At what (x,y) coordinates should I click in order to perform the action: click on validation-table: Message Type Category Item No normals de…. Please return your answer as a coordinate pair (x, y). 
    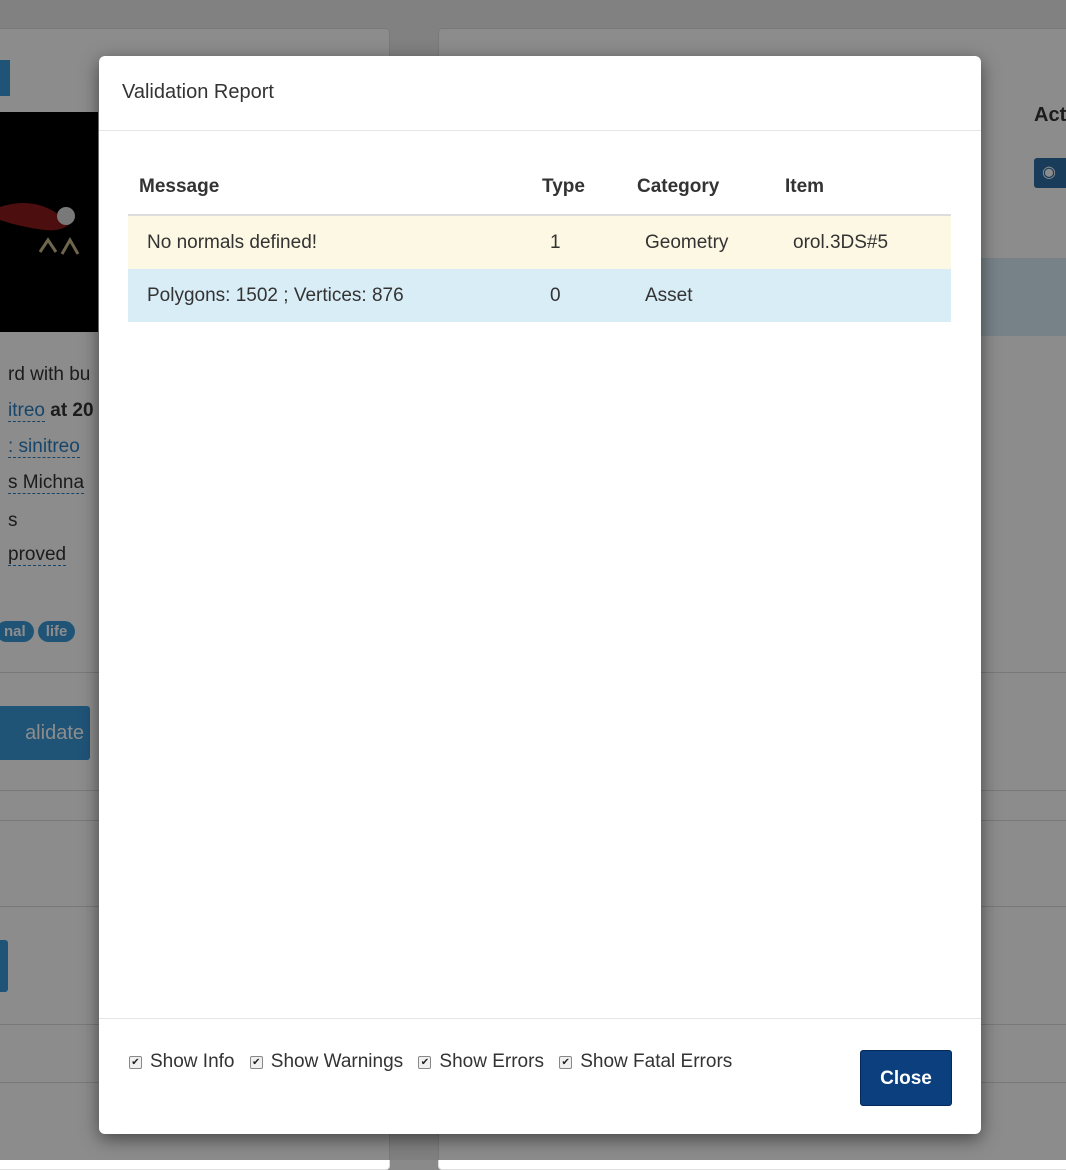
    Looking at the image, I should click on (539, 240).